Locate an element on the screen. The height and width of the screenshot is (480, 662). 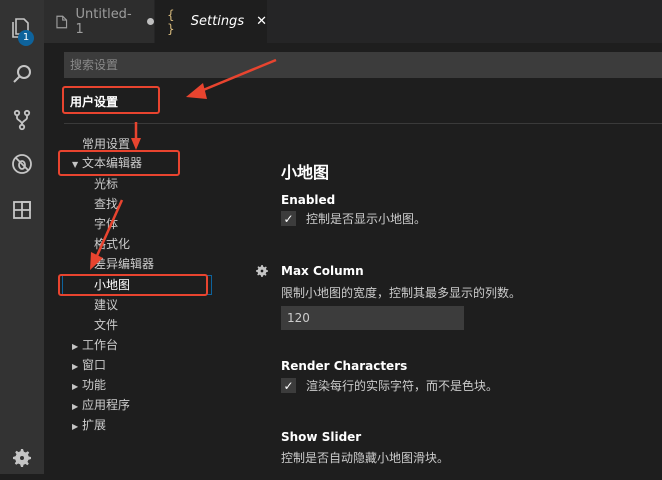
setting-desc-render-characters: 渲染每行的实际字符，而不是色块。 is located at coordinates (402, 386).